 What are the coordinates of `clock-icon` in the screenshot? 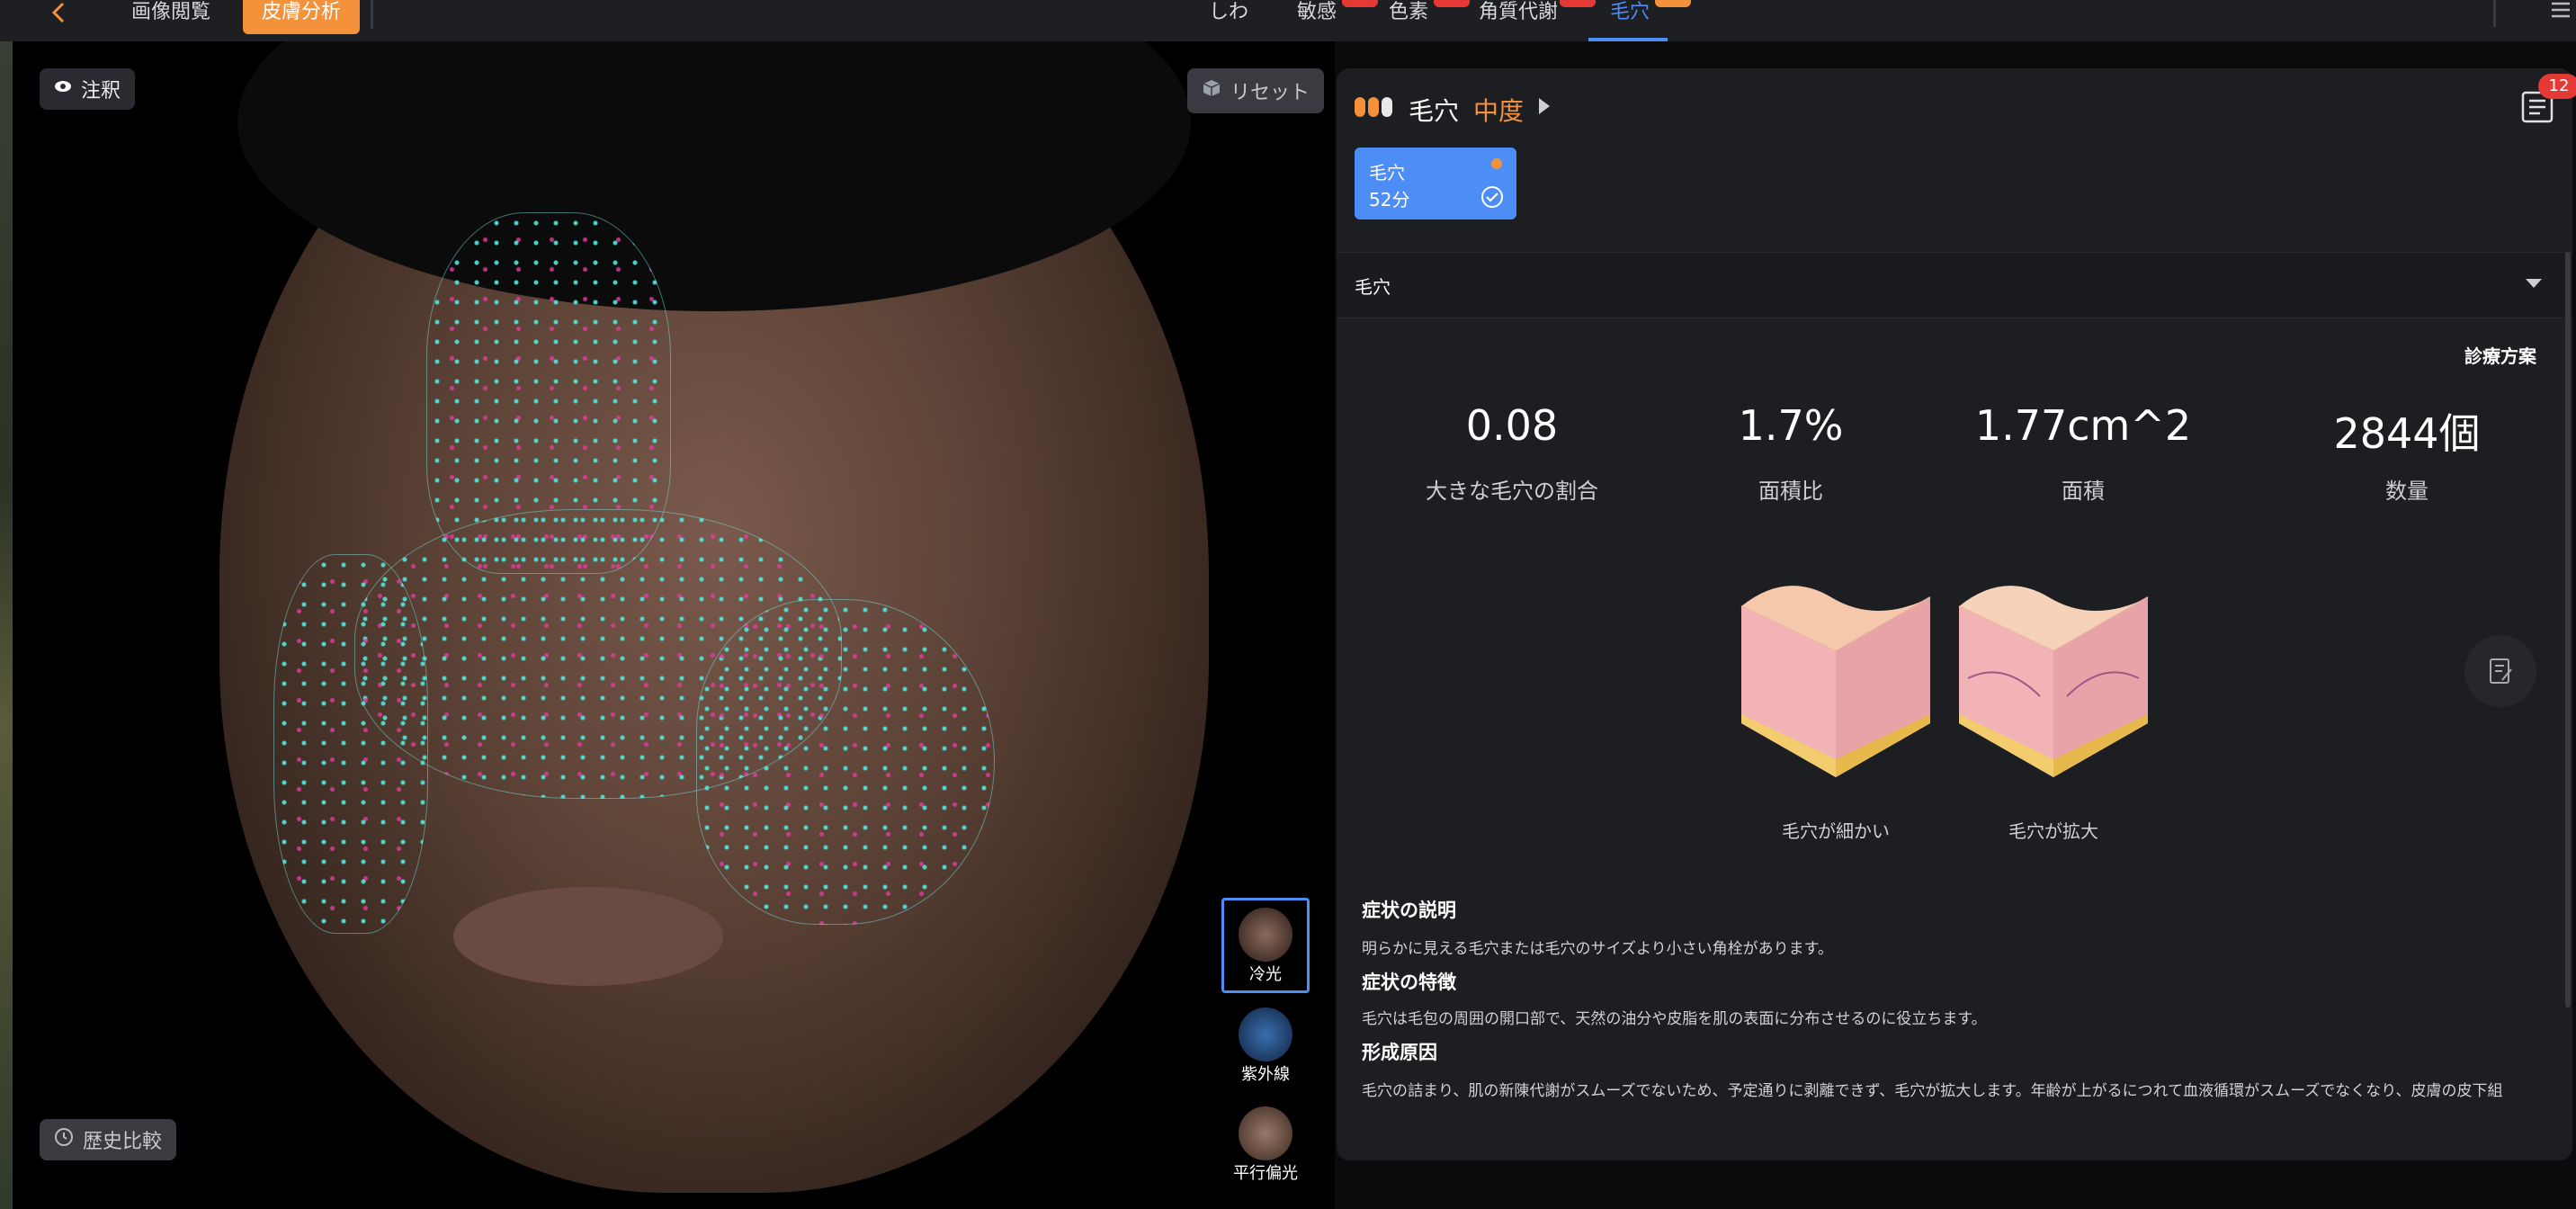 It's located at (64, 1139).